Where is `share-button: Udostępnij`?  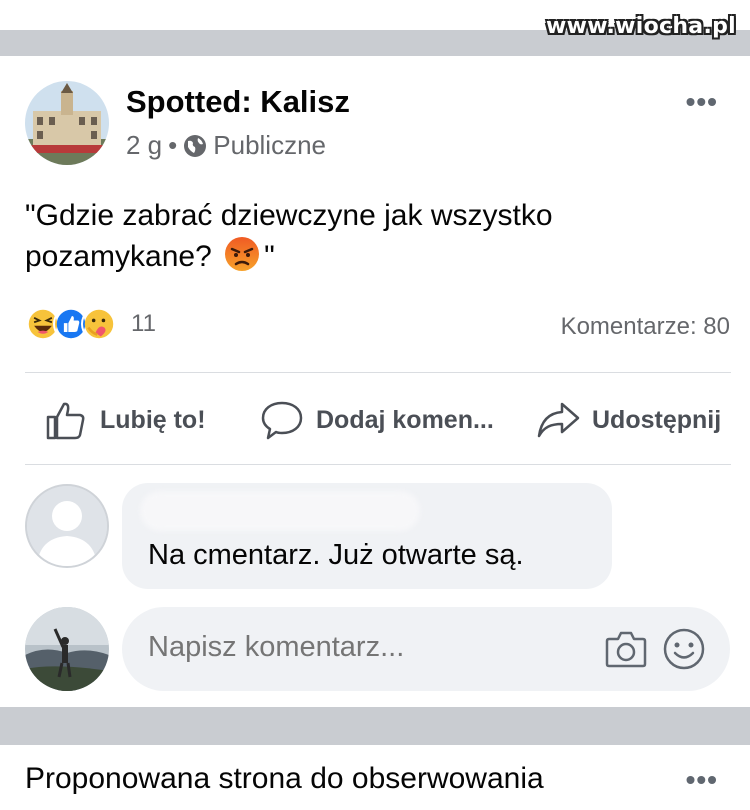 share-button: Udostępnij is located at coordinates (628, 420).